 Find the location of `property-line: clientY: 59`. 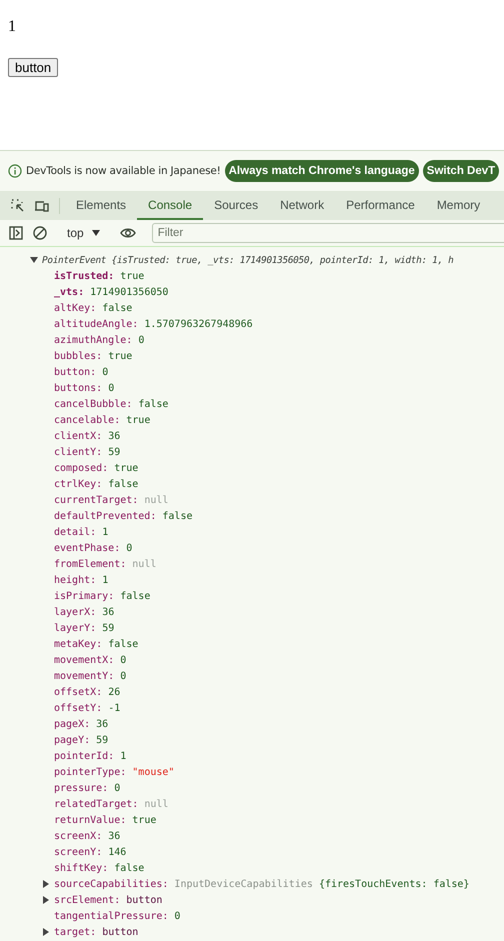

property-line: clientY: 59 is located at coordinates (87, 452).